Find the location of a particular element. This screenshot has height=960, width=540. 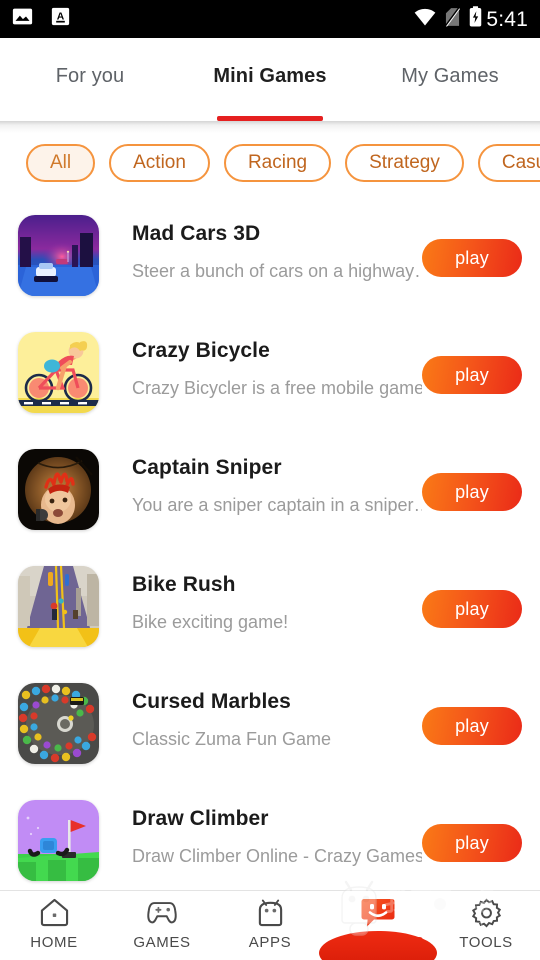

game-title: Cursed Marbles is located at coordinates (211, 701).